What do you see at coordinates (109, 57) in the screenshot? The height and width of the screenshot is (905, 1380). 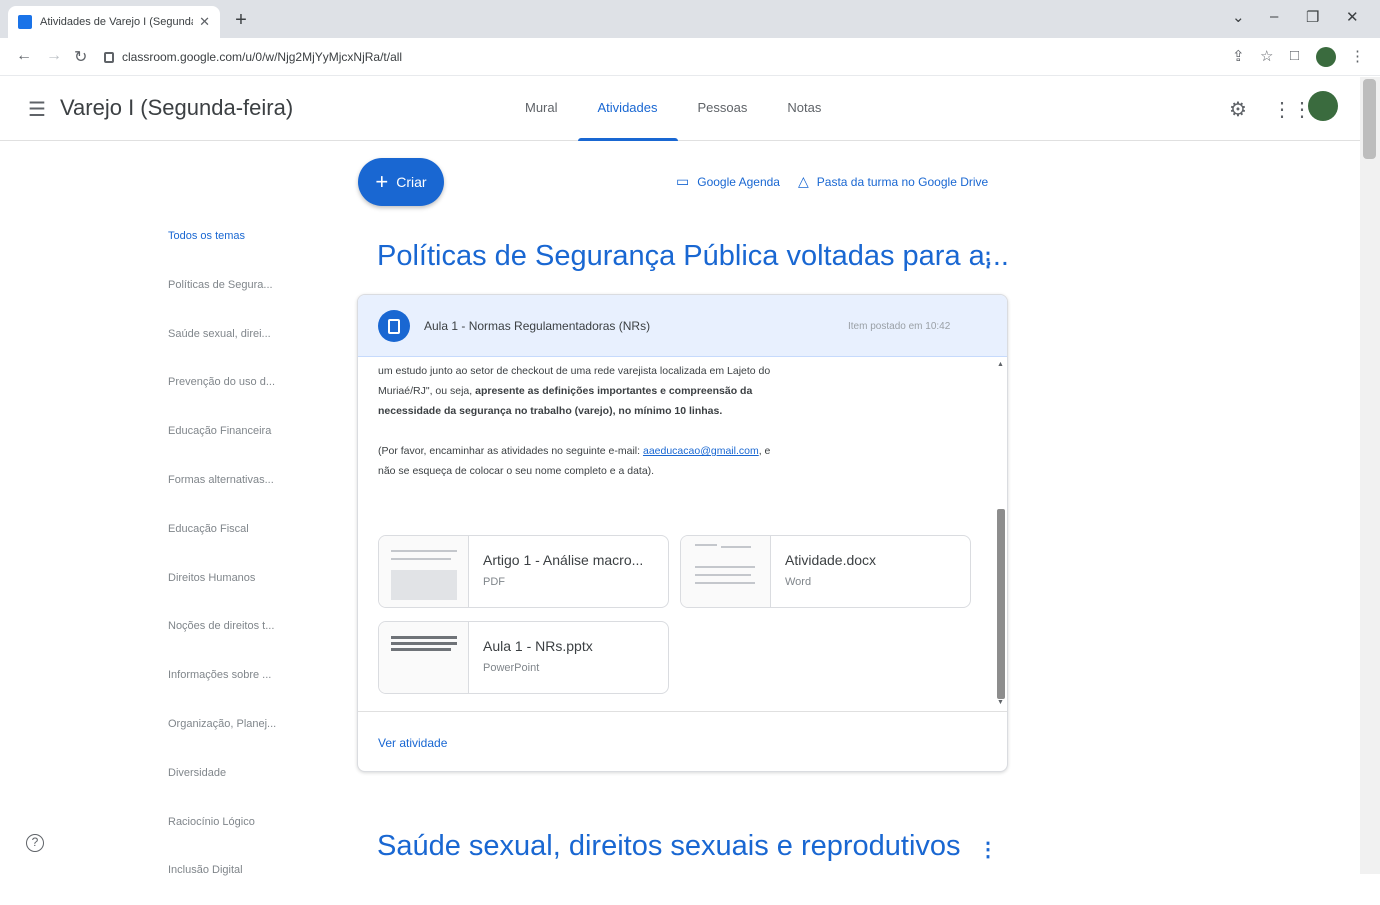 I see `lock-icon` at bounding box center [109, 57].